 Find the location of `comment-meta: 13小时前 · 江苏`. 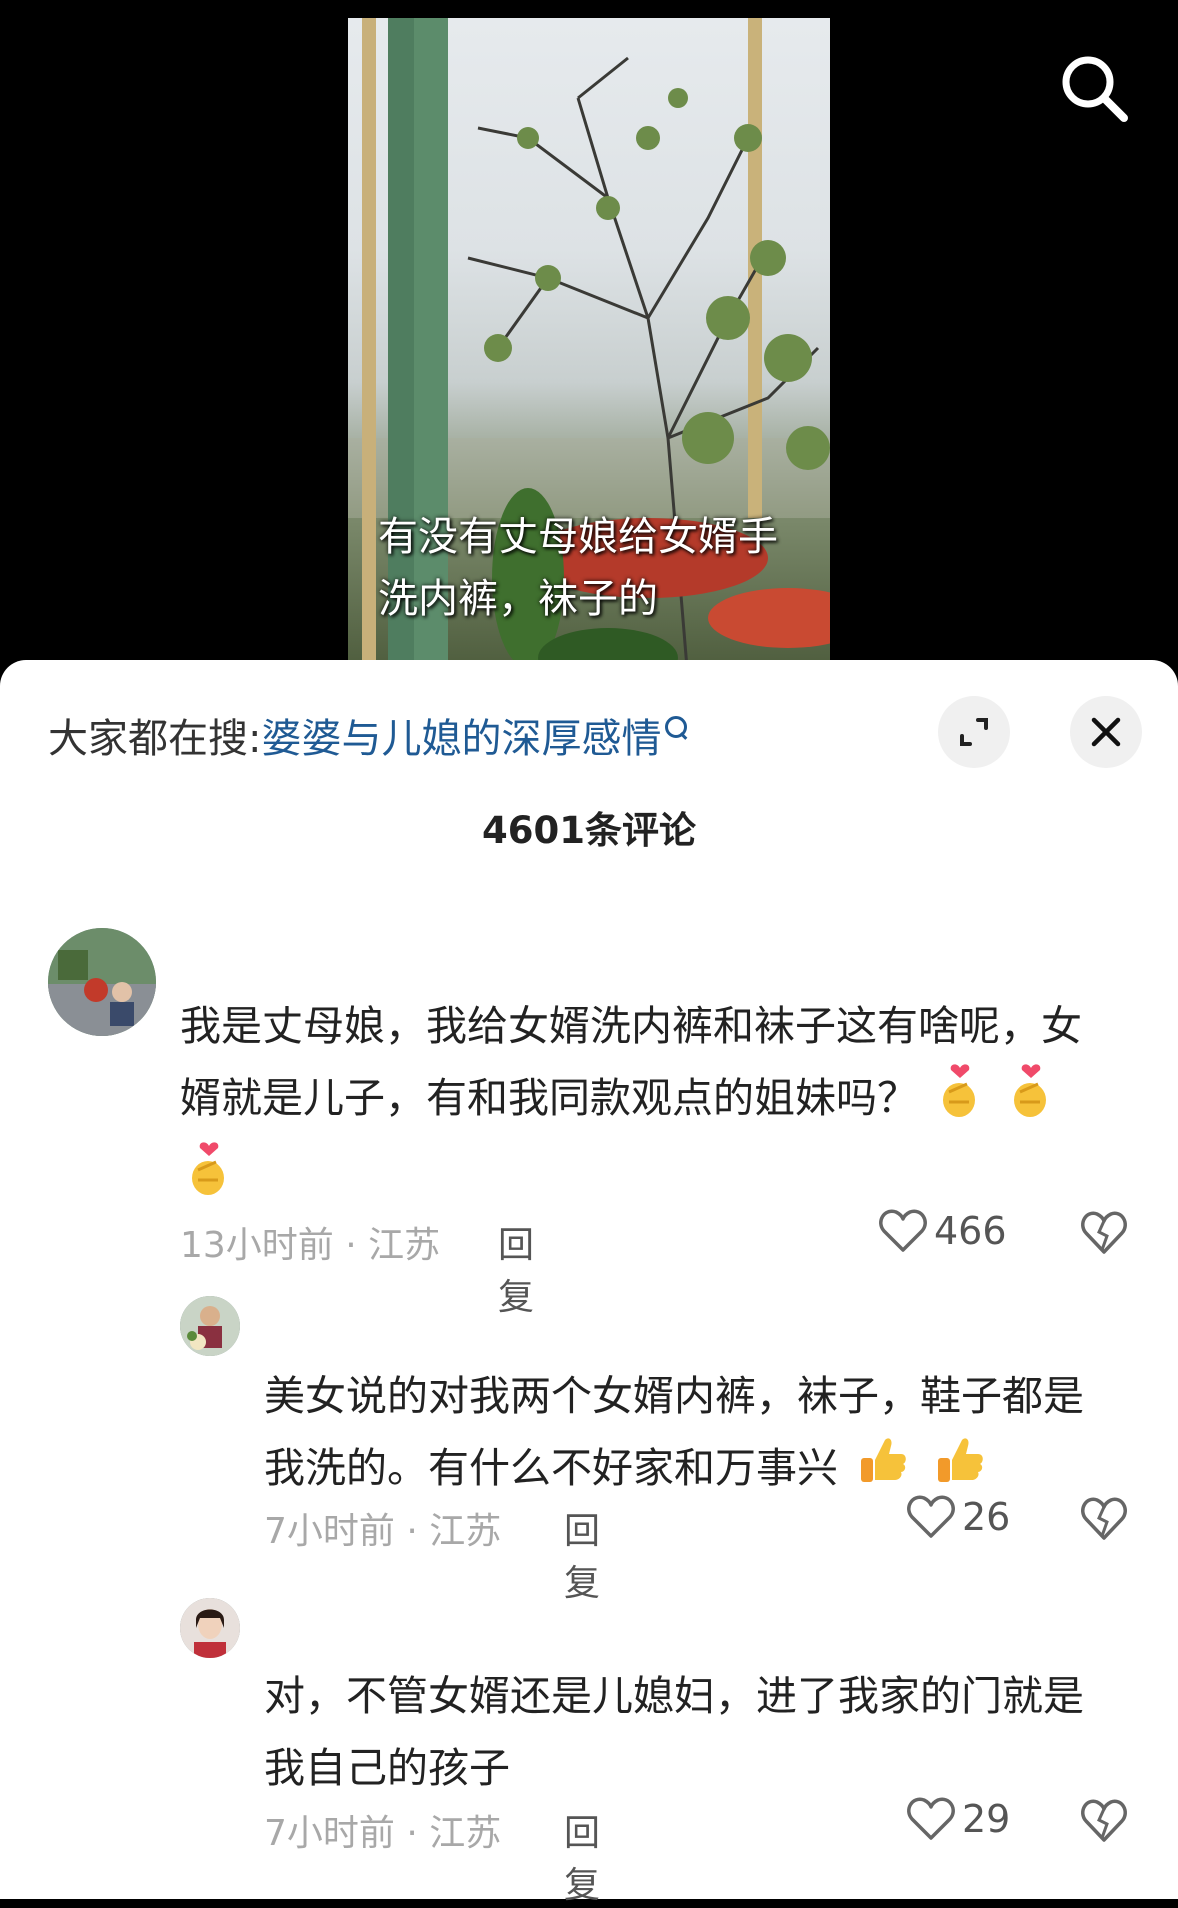

comment-meta: 13小时前 · 江苏 is located at coordinates (310, 1245).